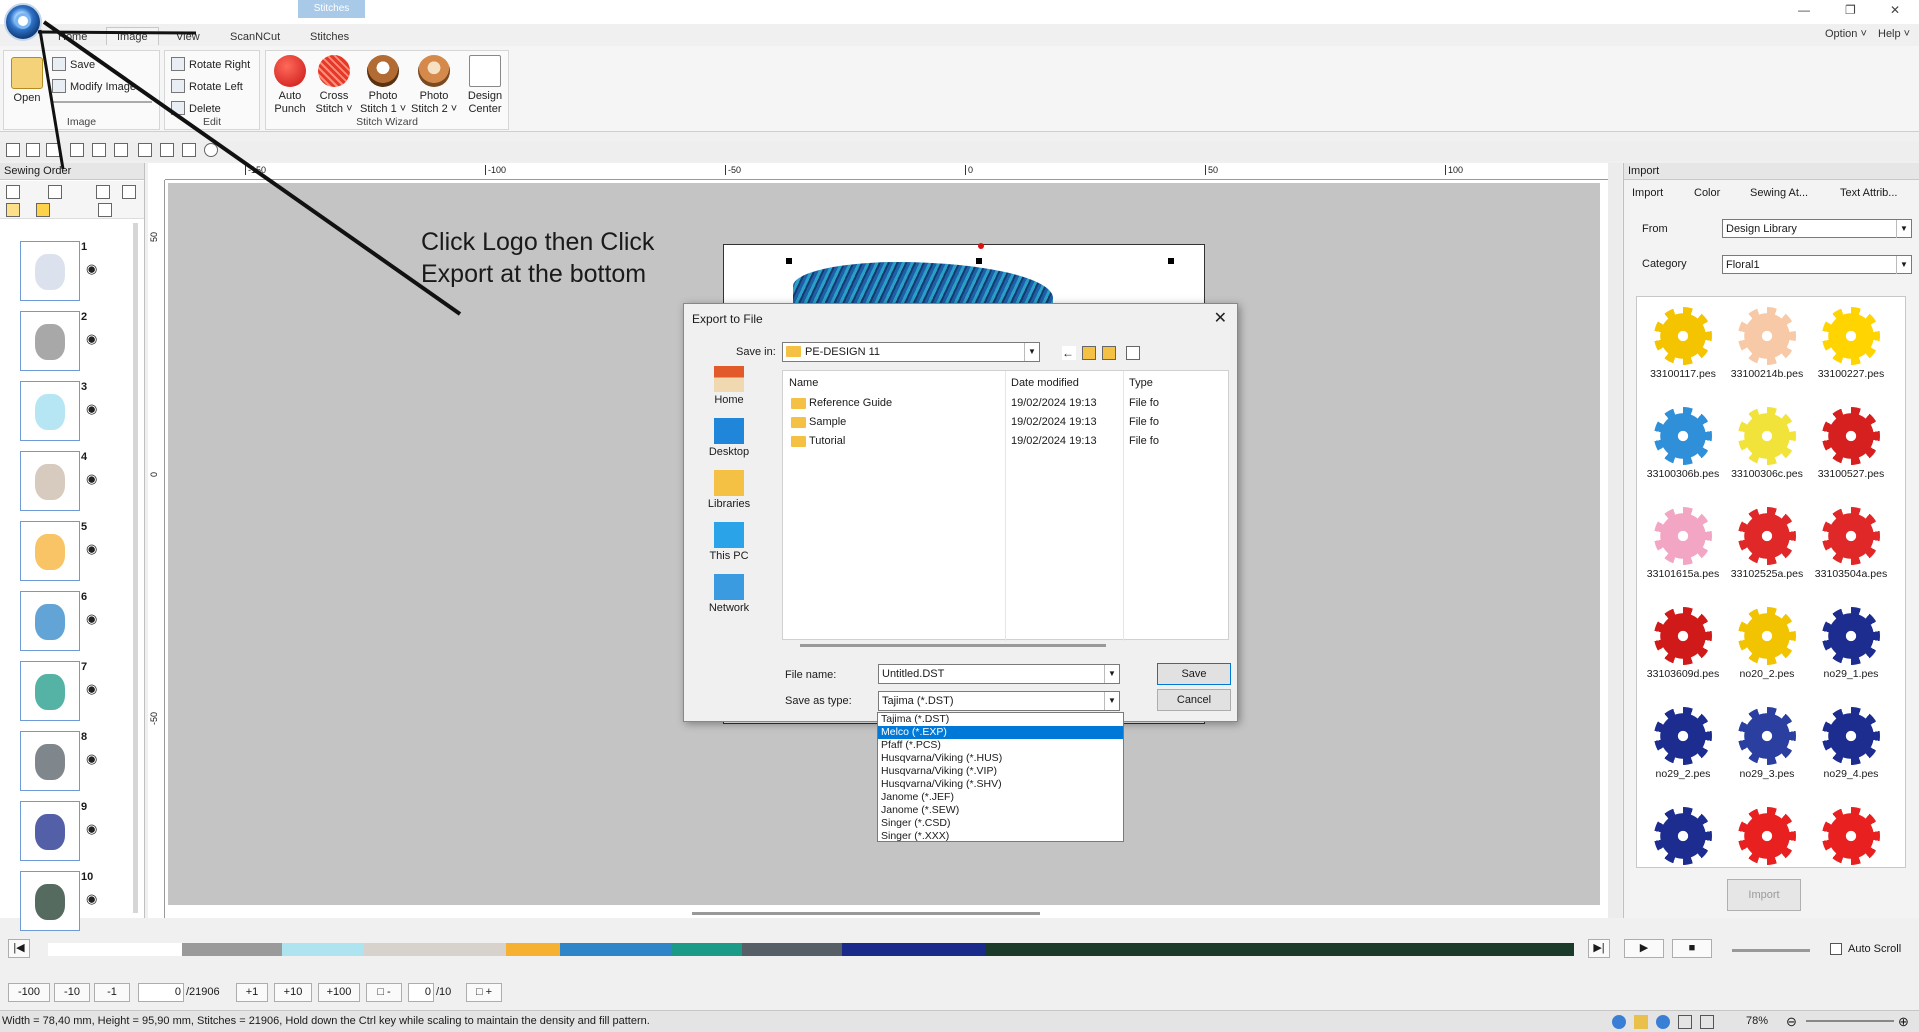 The height and width of the screenshot is (1032, 1919). I want to click on grid-icon, so click(189, 150).